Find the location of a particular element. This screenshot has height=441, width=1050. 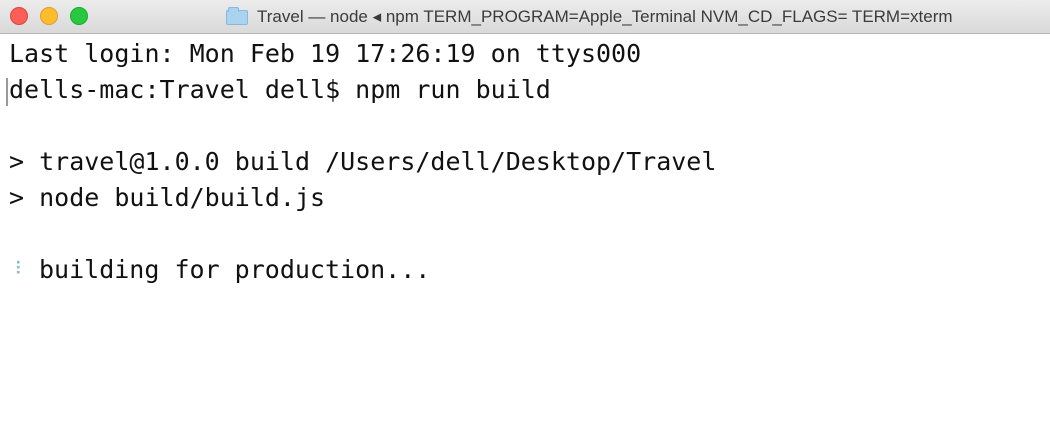

script-command-line: > node build/build.js is located at coordinates (167, 197).